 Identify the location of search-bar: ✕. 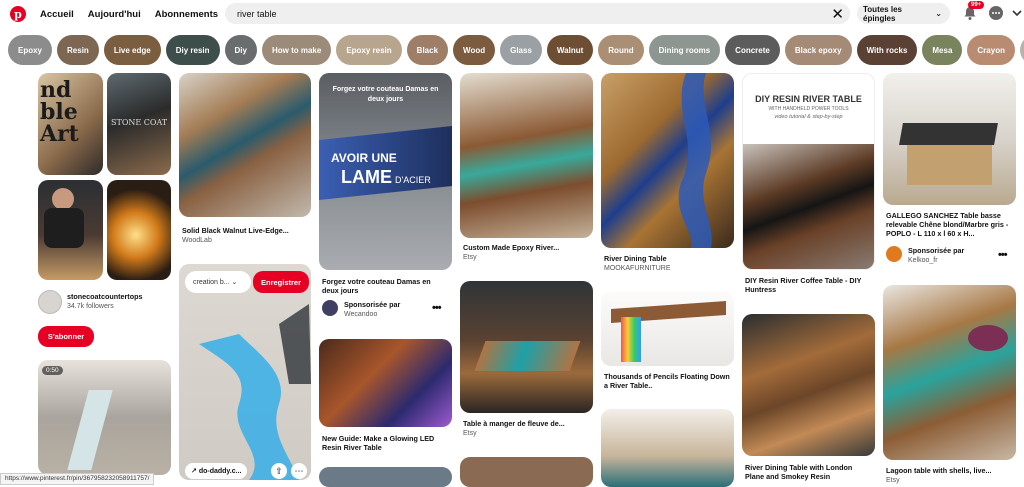
(537, 13).